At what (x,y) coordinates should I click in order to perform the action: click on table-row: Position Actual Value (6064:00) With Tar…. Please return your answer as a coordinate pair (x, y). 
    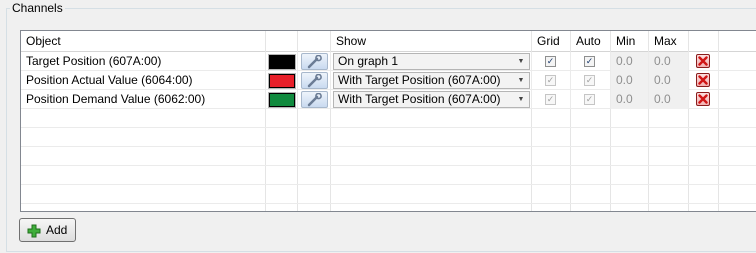
    Looking at the image, I should click on (388, 80).